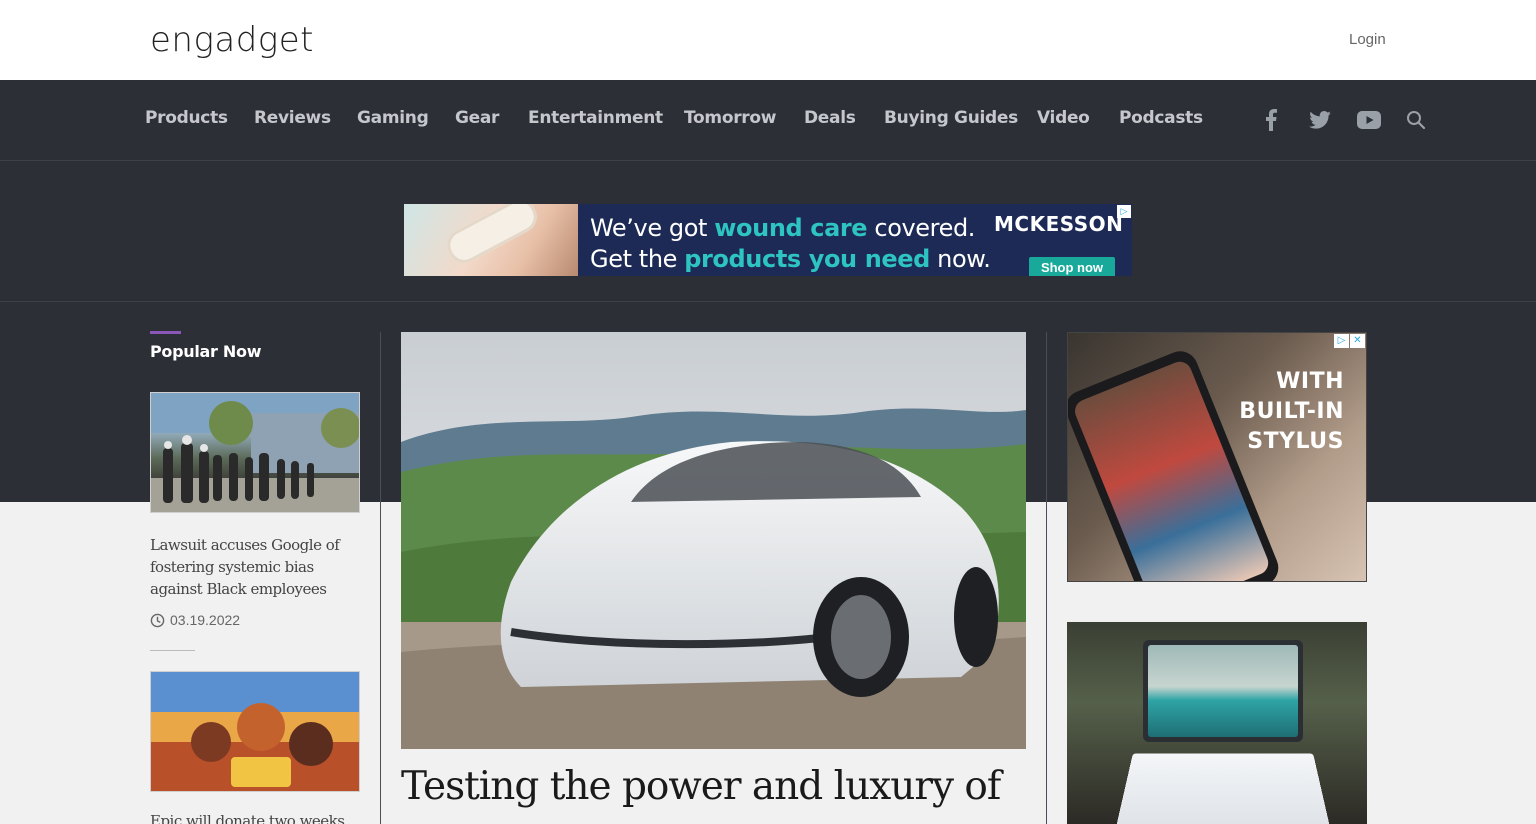 The width and height of the screenshot is (1536, 824). I want to click on nav-item-podcasts: Podcasts, so click(1161, 118).